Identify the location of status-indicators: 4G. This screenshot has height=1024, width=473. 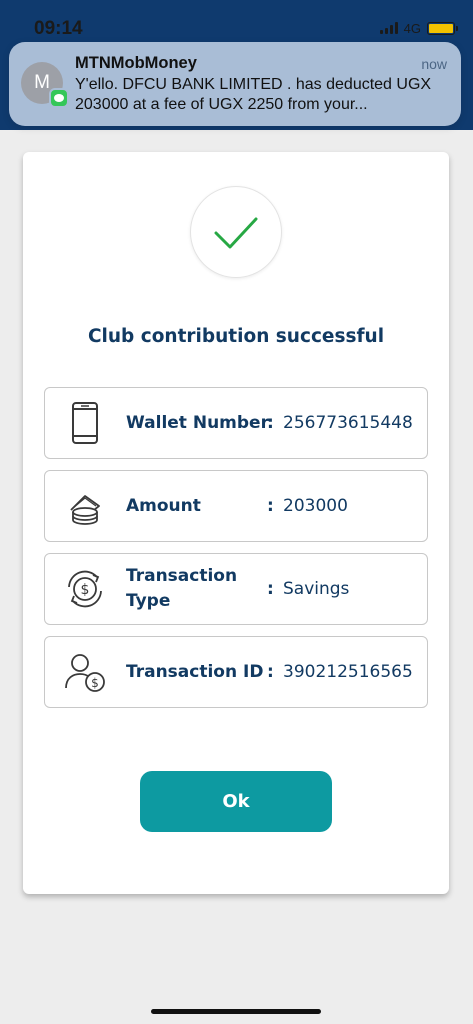
(418, 28).